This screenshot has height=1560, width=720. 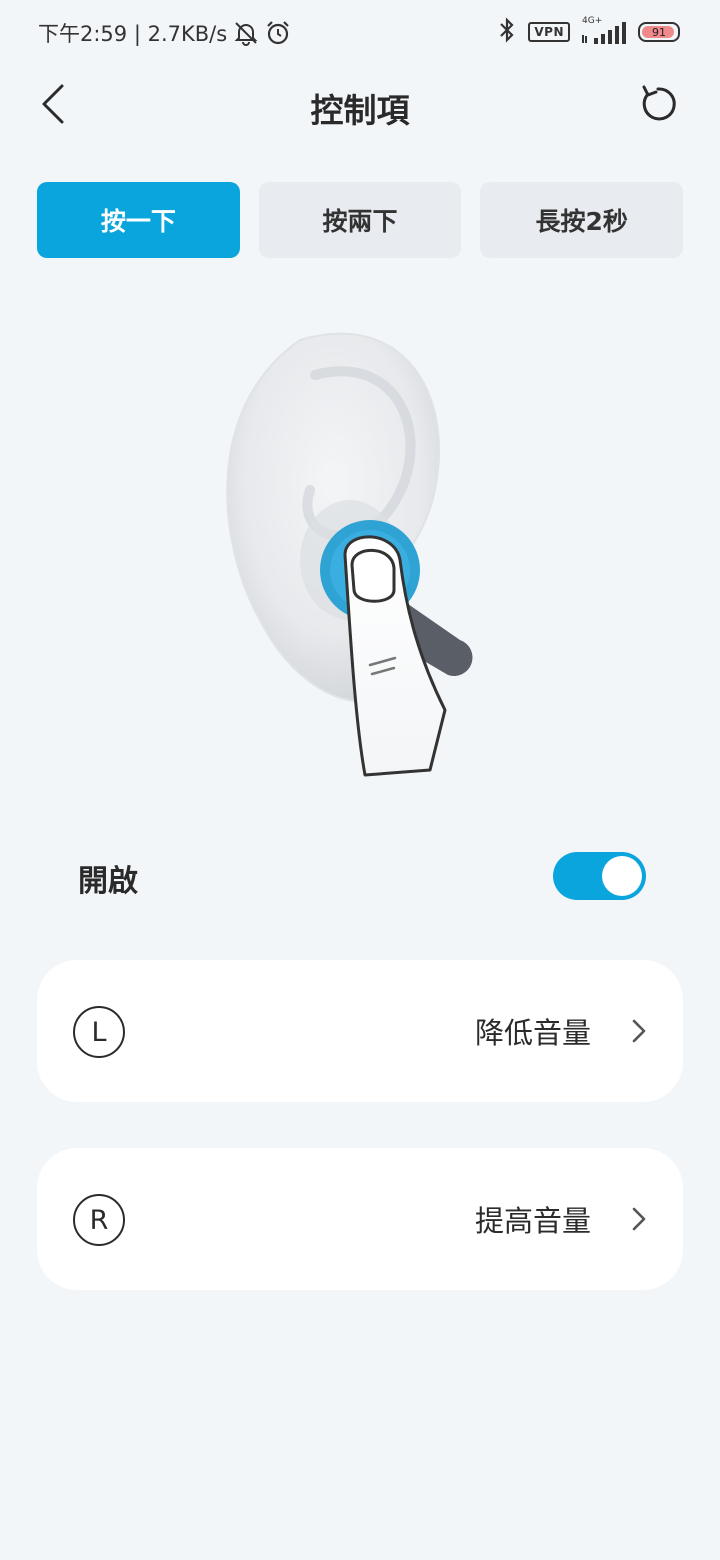 What do you see at coordinates (99, 1220) in the screenshot?
I see `right-earbud-icon: R` at bounding box center [99, 1220].